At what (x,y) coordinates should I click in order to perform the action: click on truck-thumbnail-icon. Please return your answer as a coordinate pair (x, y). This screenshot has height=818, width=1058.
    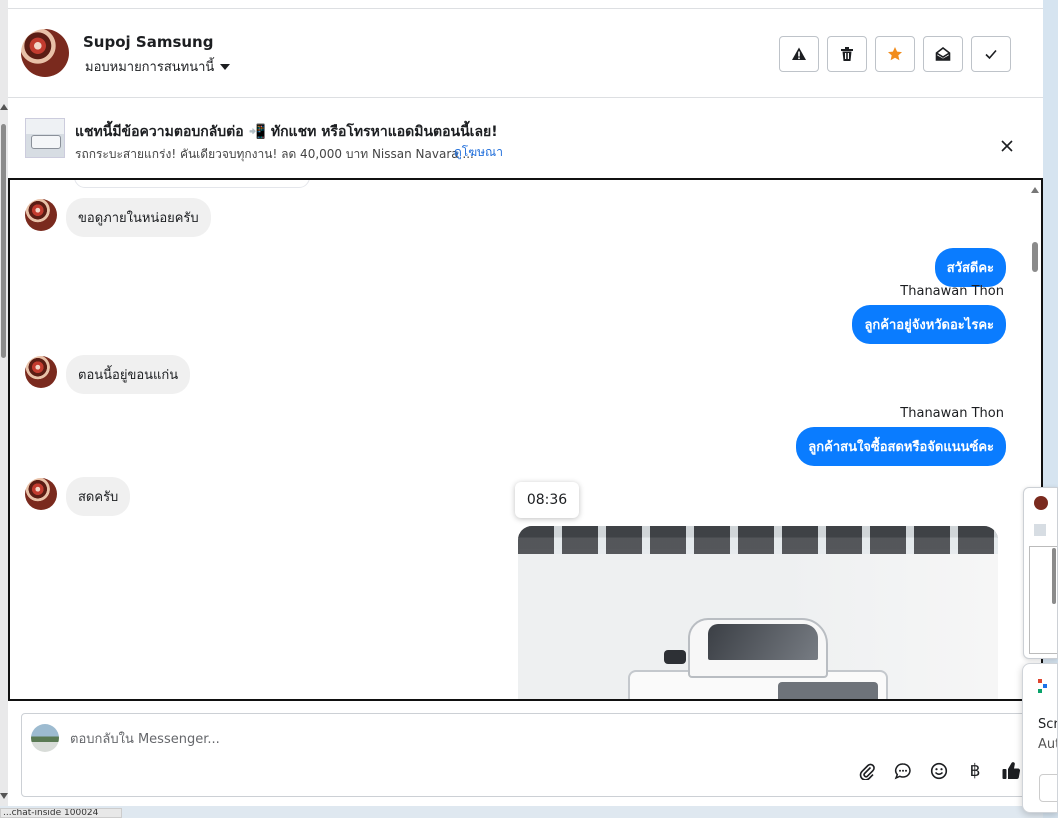
    Looking at the image, I should click on (46, 142).